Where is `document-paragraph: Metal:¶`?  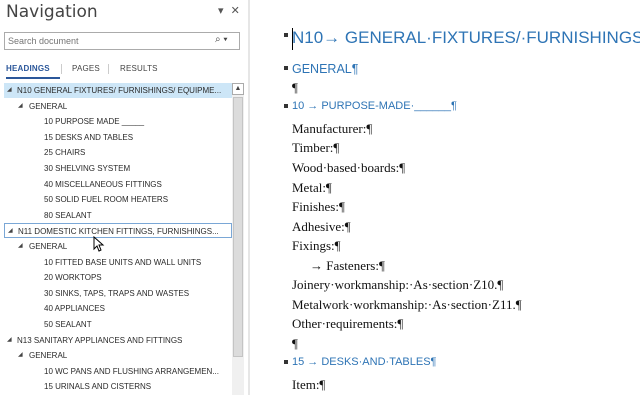
document-paragraph: Metal:¶ is located at coordinates (312, 188).